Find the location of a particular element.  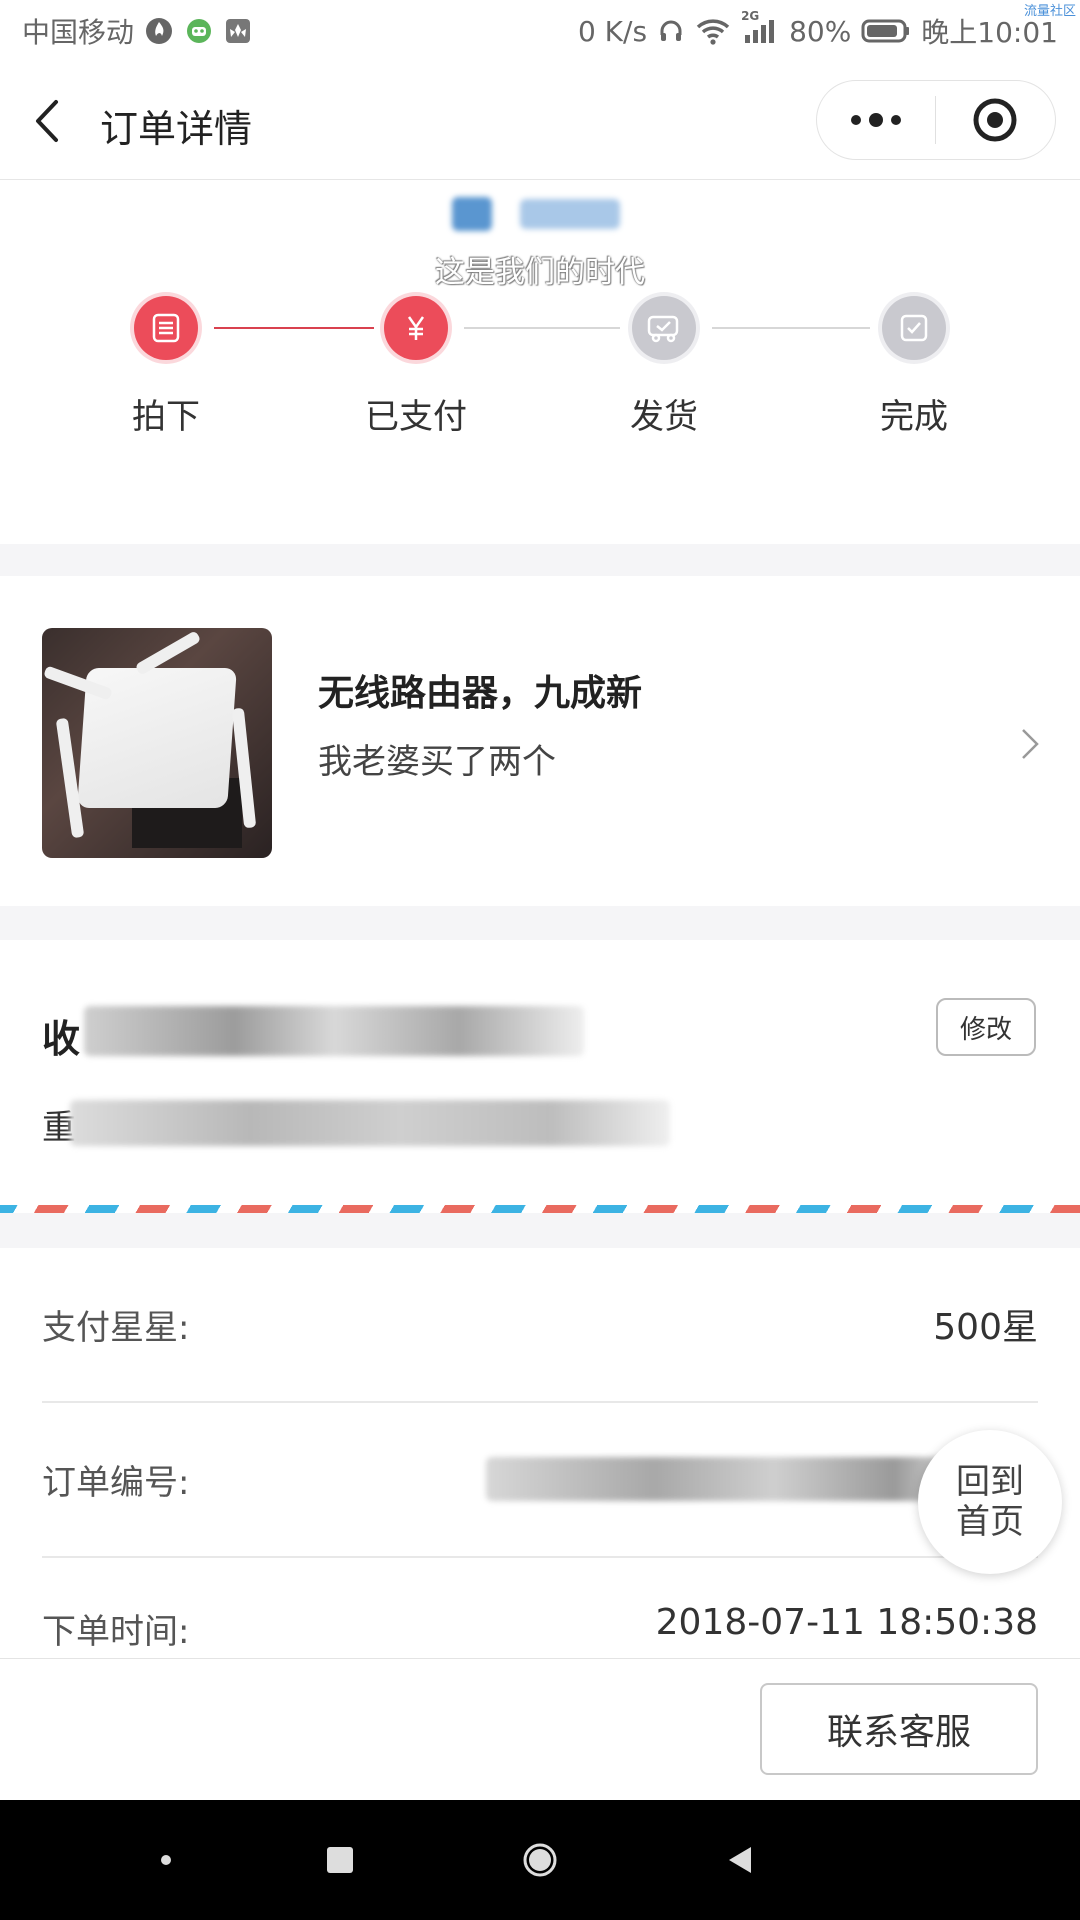

blurred-recipient is located at coordinates (334, 1031).